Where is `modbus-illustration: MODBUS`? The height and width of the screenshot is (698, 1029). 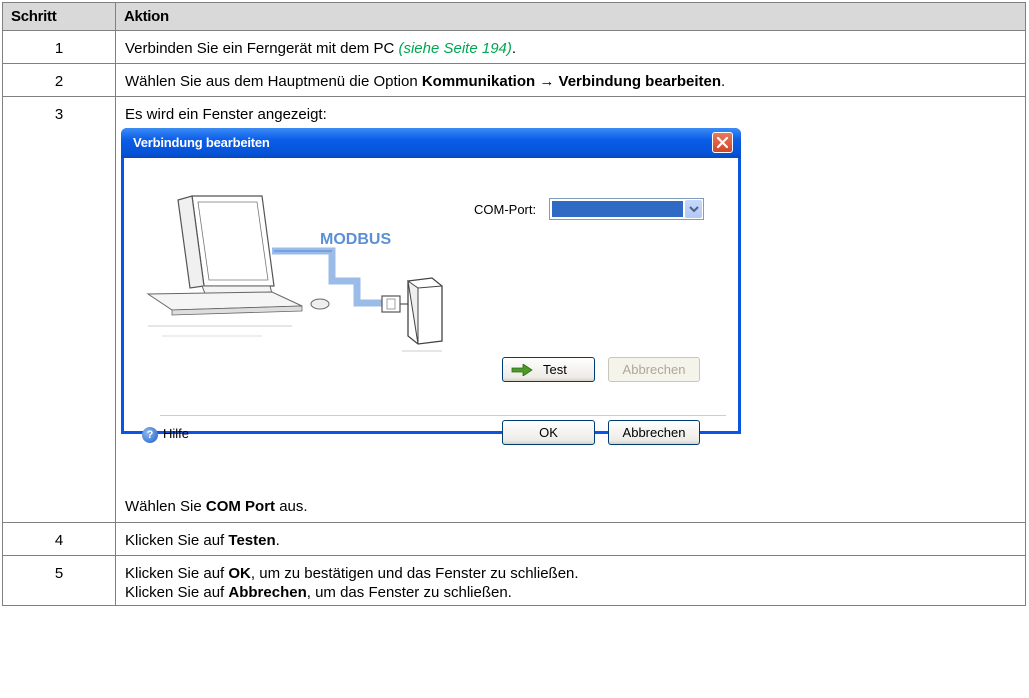
modbus-illustration: MODBUS is located at coordinates (294, 273).